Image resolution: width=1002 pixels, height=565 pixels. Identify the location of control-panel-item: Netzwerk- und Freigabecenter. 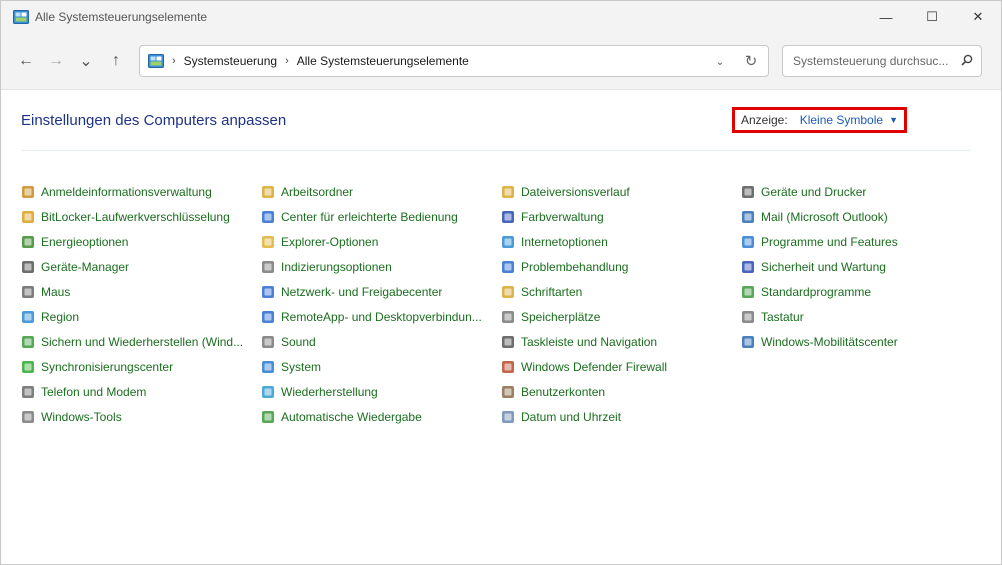
(381, 291).